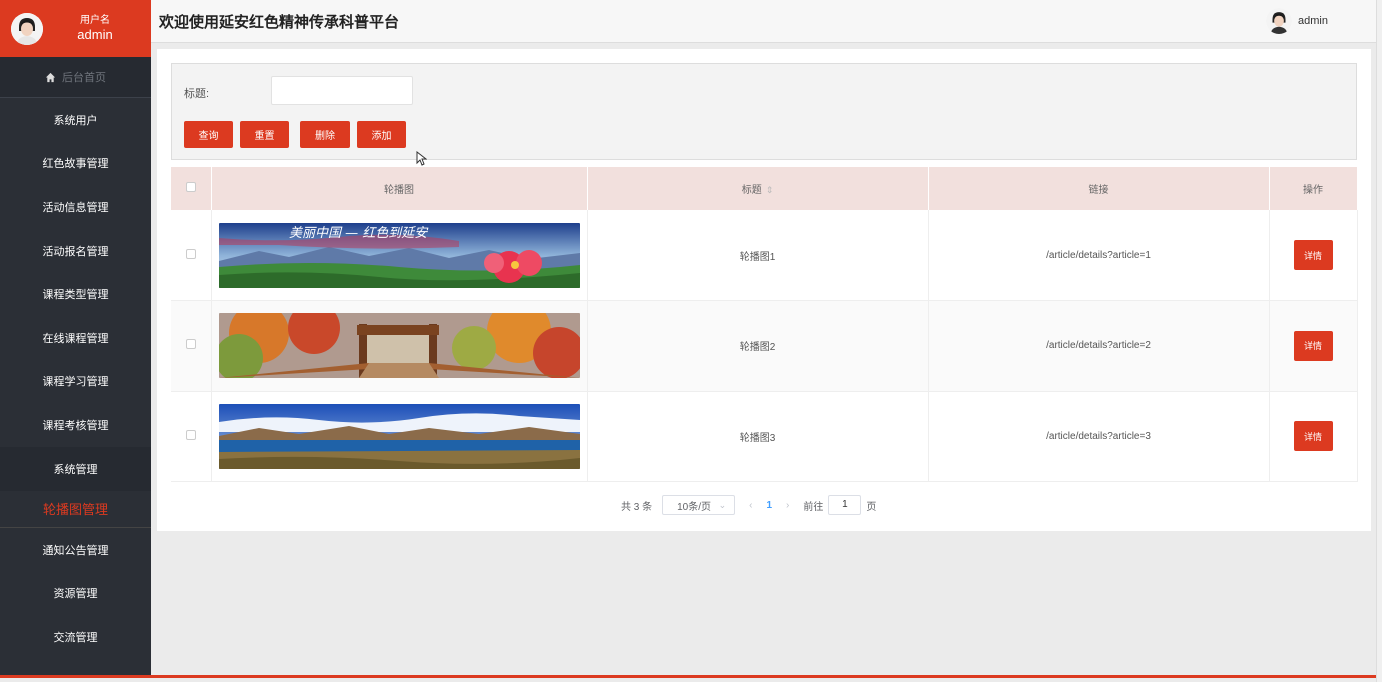 The width and height of the screenshot is (1382, 682). Describe the element at coordinates (688, 676) in the screenshot. I see `bottom-accent-line` at that location.